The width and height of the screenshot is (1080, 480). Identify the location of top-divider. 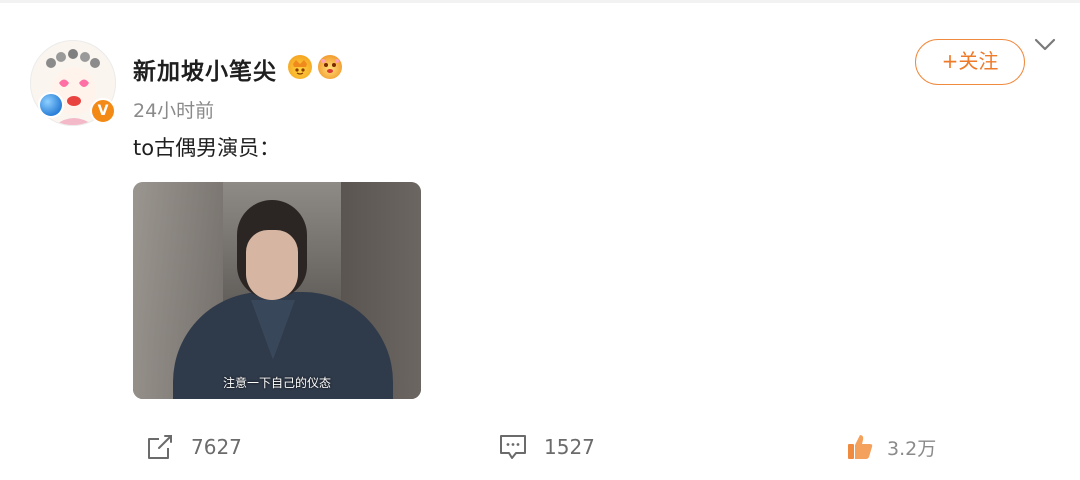
(540, 1).